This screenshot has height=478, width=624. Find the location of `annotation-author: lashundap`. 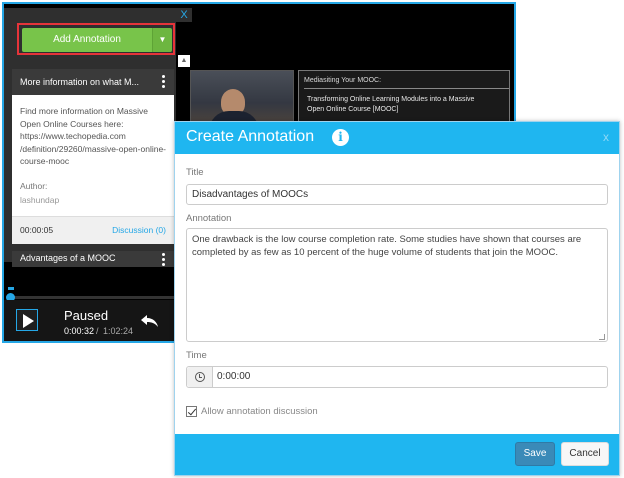

annotation-author: lashundap is located at coordinates (40, 200).